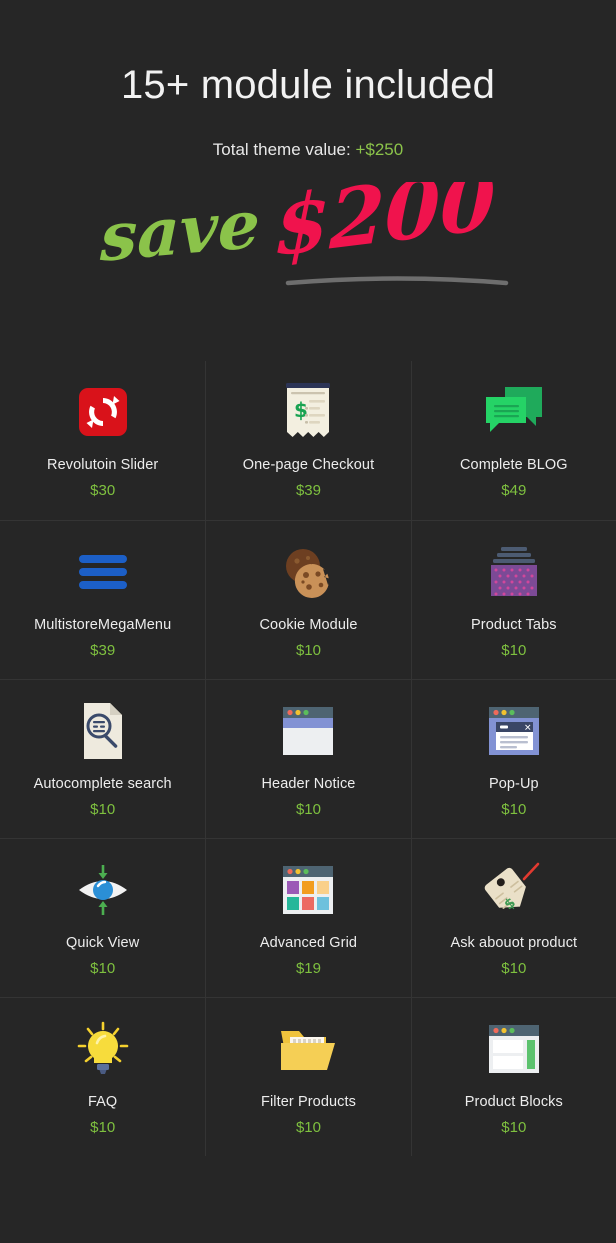  Describe the element at coordinates (103, 943) in the screenshot. I see `module-name: Quick View` at that location.